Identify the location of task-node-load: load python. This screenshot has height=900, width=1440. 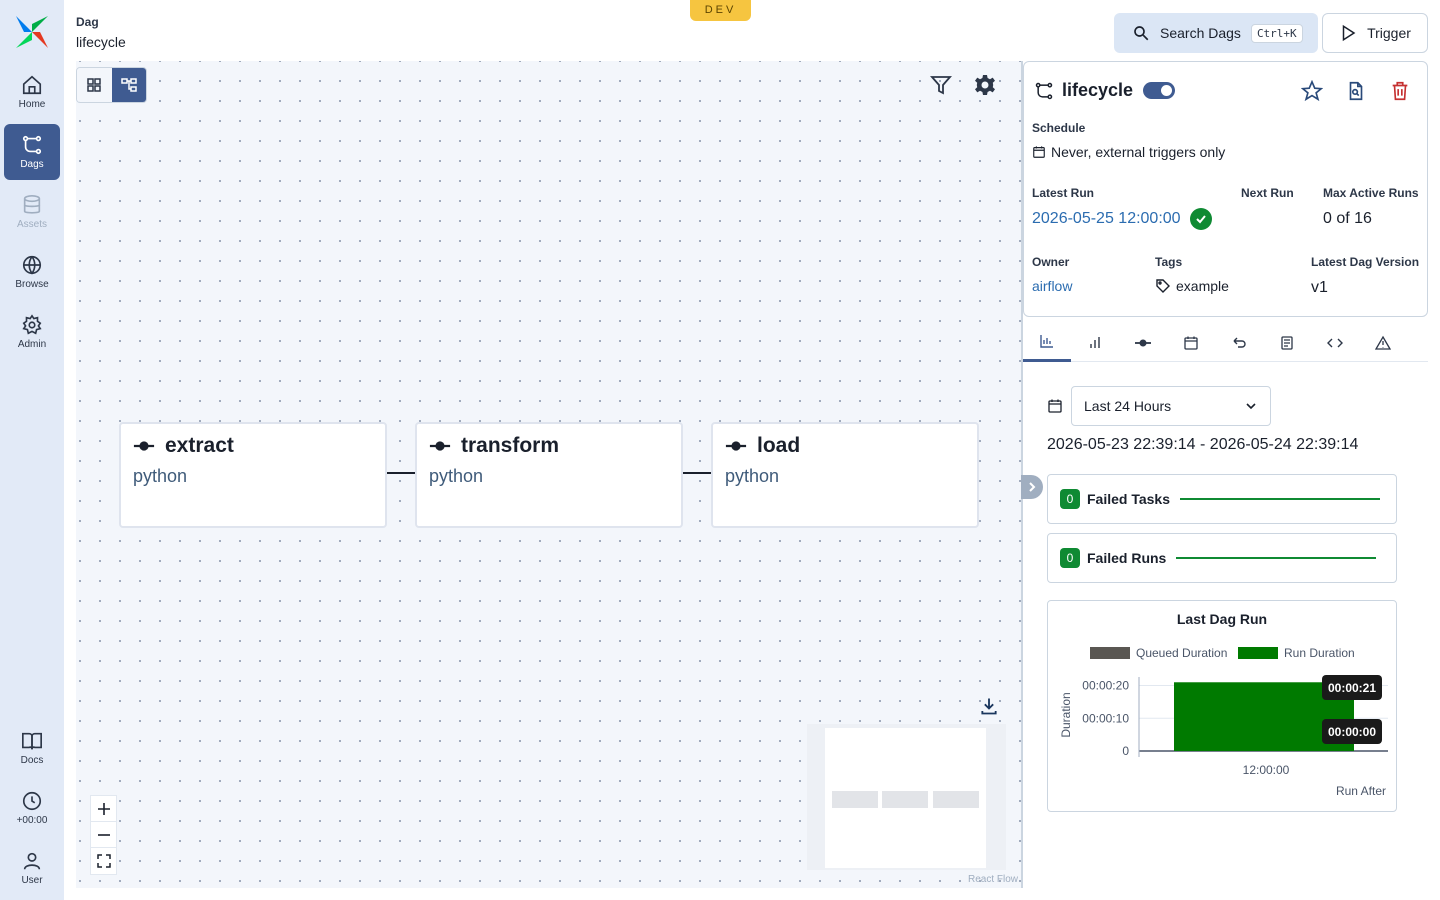
(845, 475).